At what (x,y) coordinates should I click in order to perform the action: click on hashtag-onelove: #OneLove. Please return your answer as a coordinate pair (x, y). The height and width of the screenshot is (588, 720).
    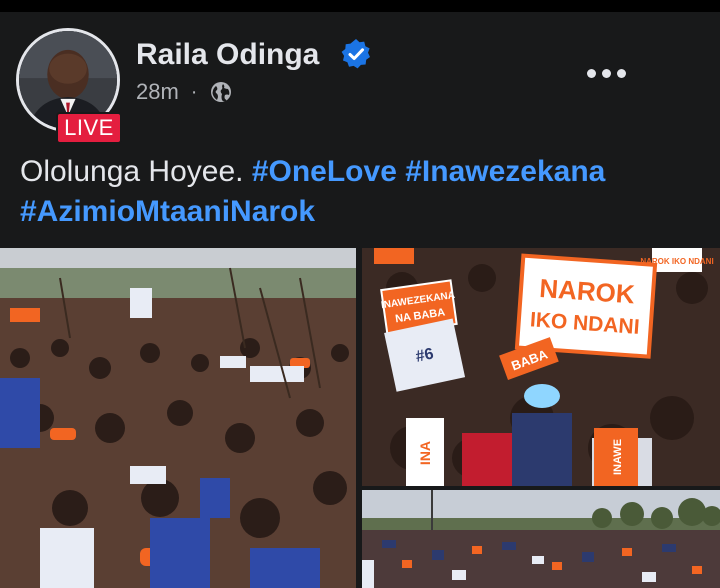
    Looking at the image, I should click on (324, 171).